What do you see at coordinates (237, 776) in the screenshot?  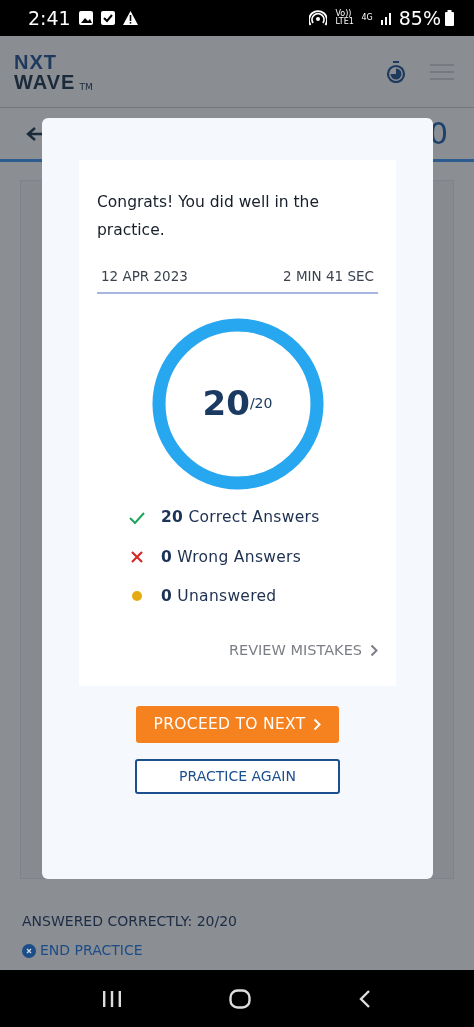 I see `practice-again-button: PRACTICE AGAIN` at bounding box center [237, 776].